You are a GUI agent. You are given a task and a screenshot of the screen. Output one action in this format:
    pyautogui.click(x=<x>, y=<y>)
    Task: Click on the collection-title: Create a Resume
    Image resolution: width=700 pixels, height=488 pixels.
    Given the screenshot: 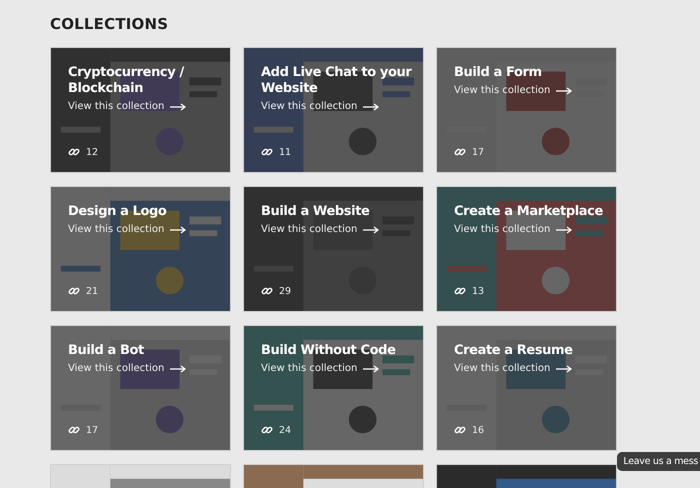 What is the action you would take?
    pyautogui.click(x=514, y=351)
    